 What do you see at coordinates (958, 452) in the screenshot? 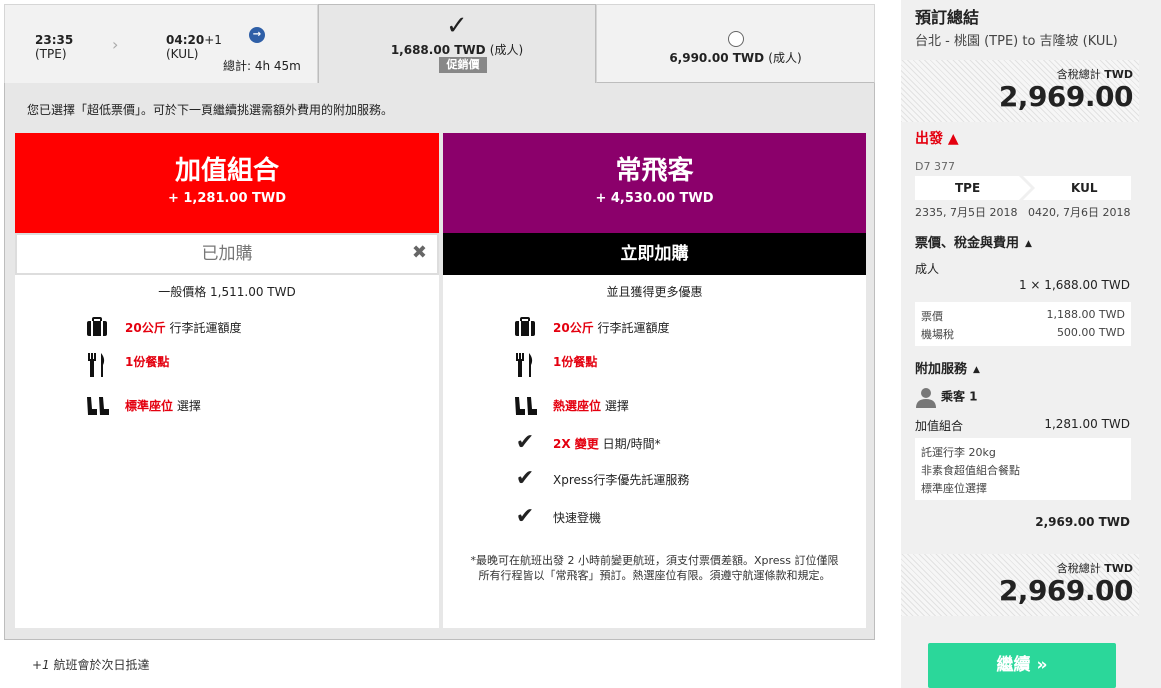
I see `list-item: 託運行李 20kg` at bounding box center [958, 452].